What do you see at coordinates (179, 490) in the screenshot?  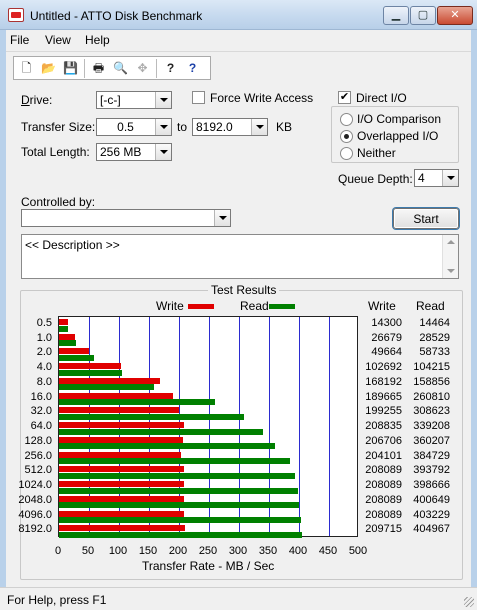 I see `bar-read-1024.0` at bounding box center [179, 490].